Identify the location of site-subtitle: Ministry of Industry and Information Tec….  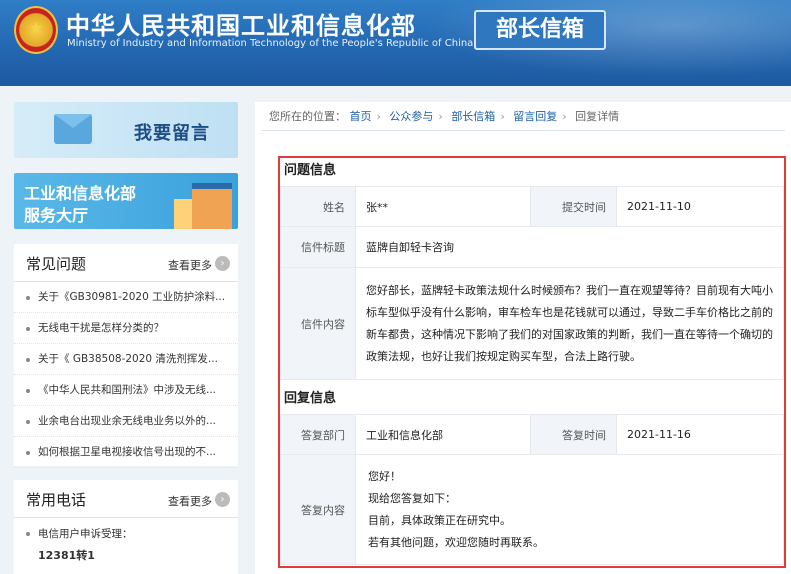
(270, 43).